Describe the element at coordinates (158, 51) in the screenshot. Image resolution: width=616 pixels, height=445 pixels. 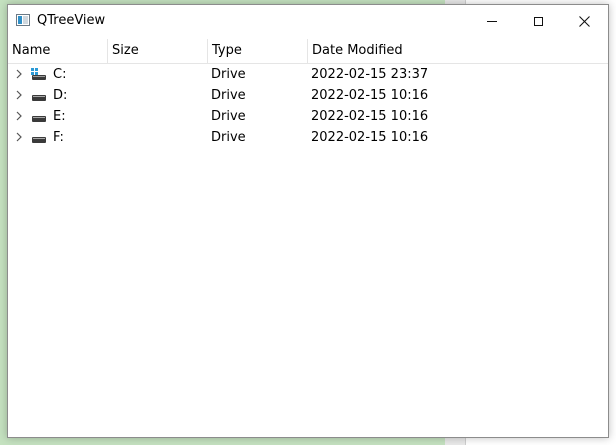
I see `header-size: Size` at that location.